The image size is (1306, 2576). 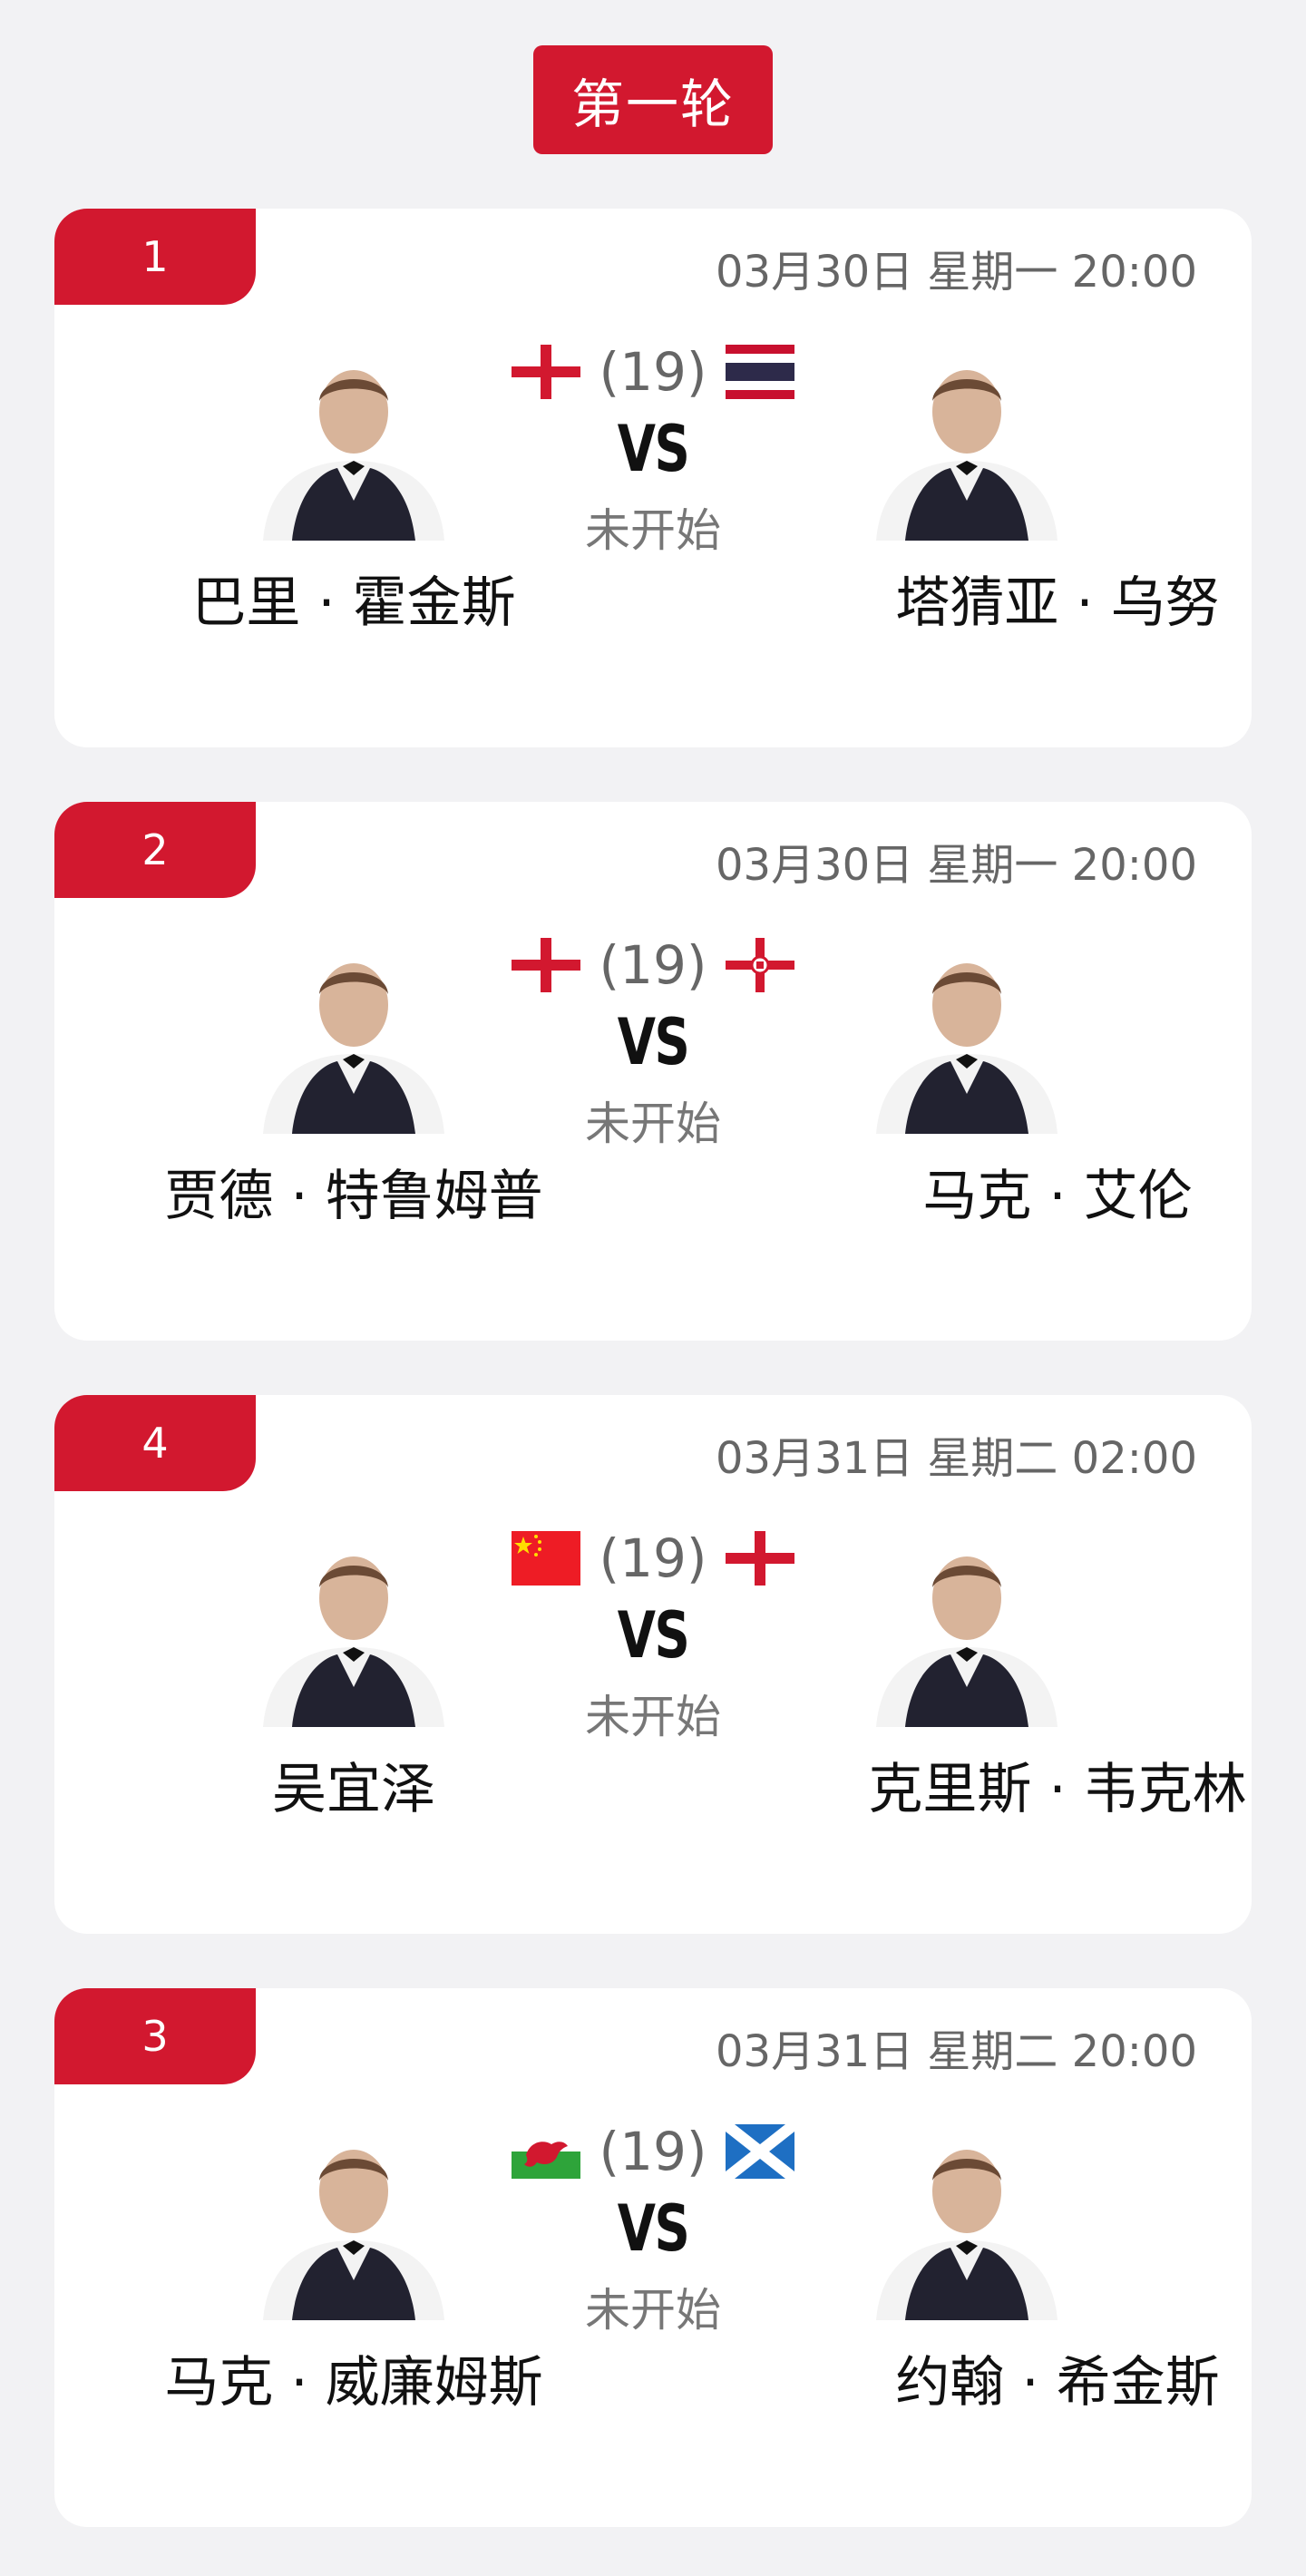 I want to click on wales-flag-icon, so click(x=546, y=2151).